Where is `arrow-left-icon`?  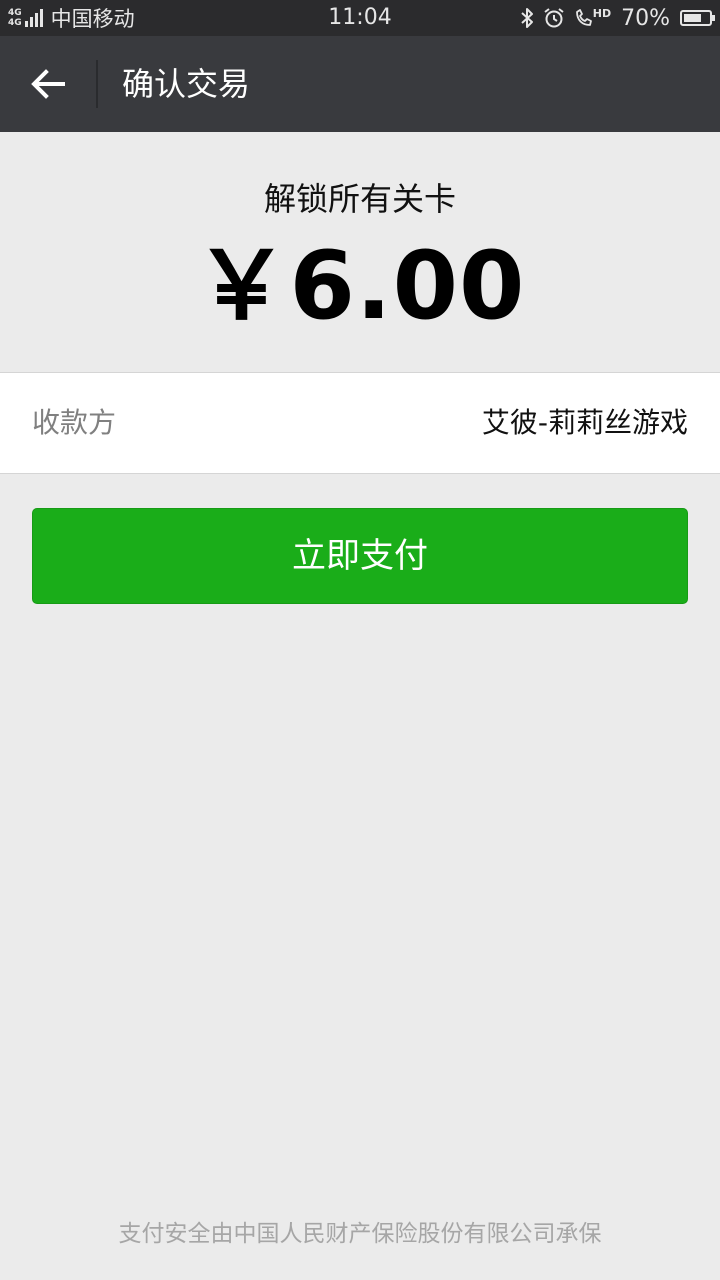 arrow-left-icon is located at coordinates (48, 84).